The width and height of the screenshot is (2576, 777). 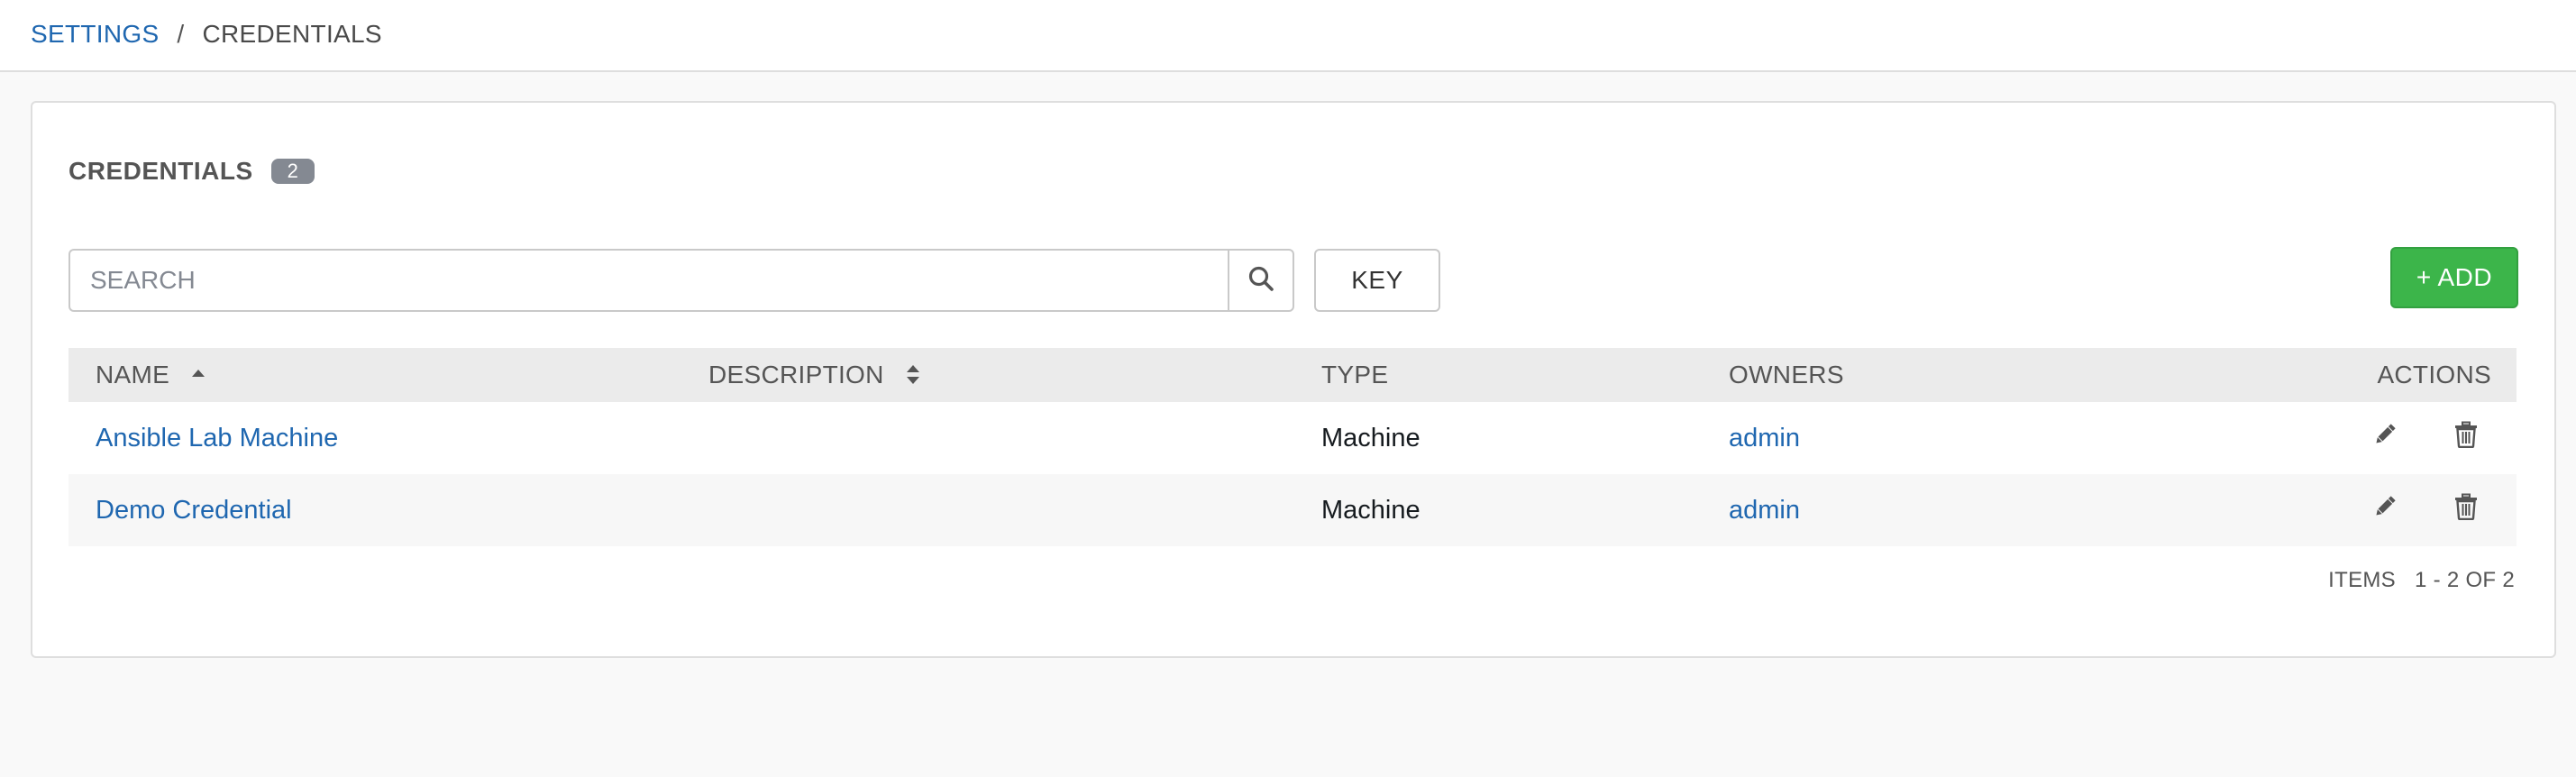 I want to click on column-header-description: DESCRIPTION, so click(x=814, y=375).